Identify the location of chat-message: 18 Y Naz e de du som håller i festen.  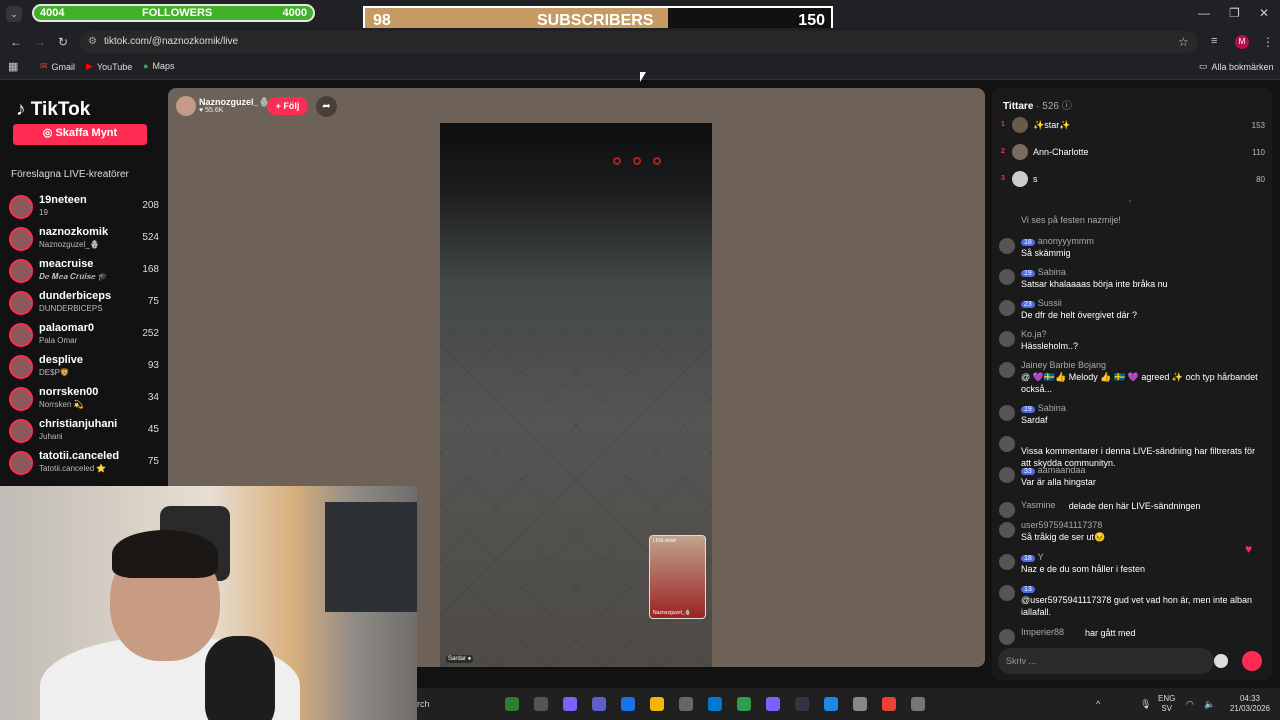
(1132, 567).